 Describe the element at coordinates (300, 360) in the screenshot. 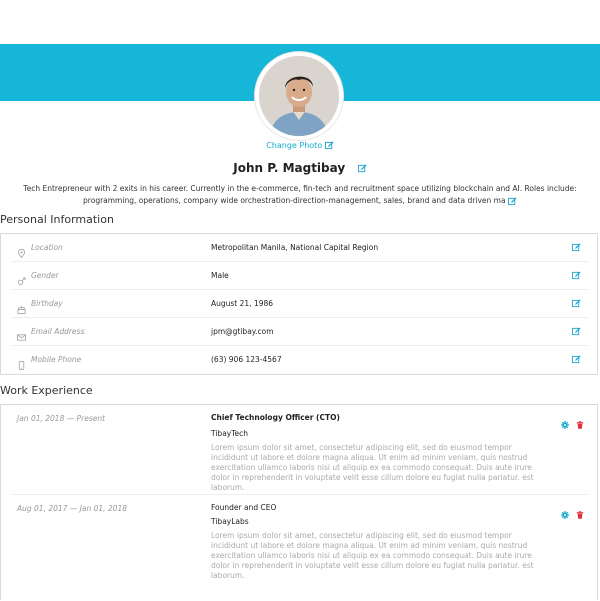

I see `info-row-mobile: Mobile Phone (63) 906 123-4567` at that location.